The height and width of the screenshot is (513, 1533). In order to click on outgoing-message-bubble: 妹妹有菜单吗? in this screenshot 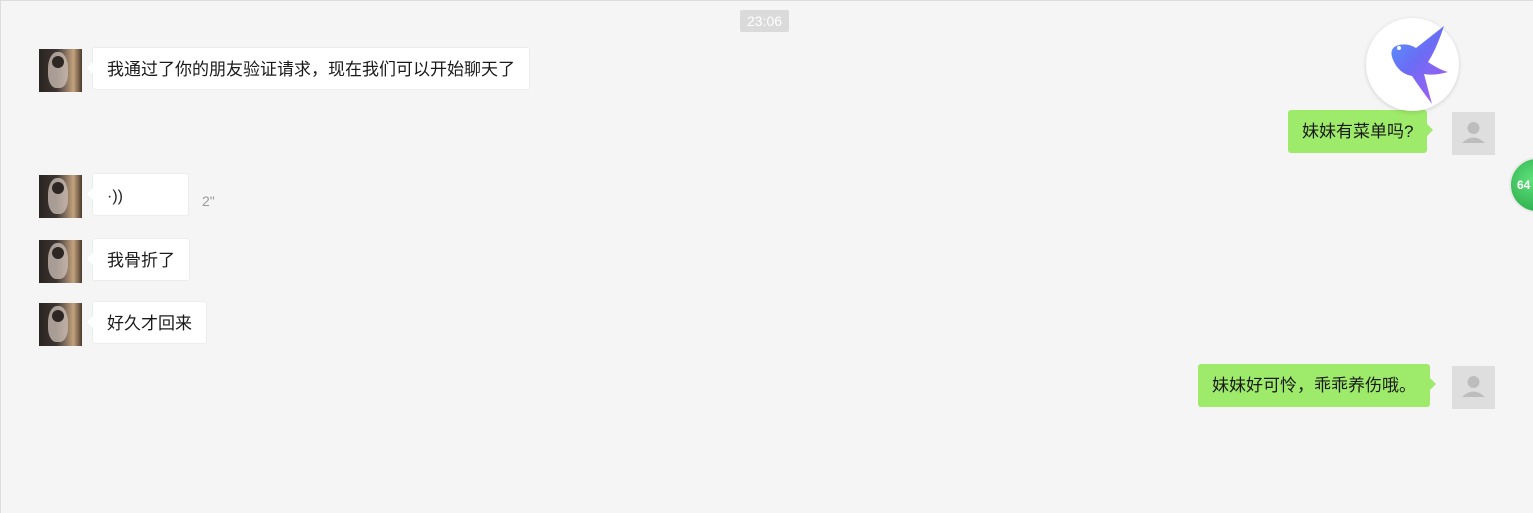, I will do `click(1361, 131)`.